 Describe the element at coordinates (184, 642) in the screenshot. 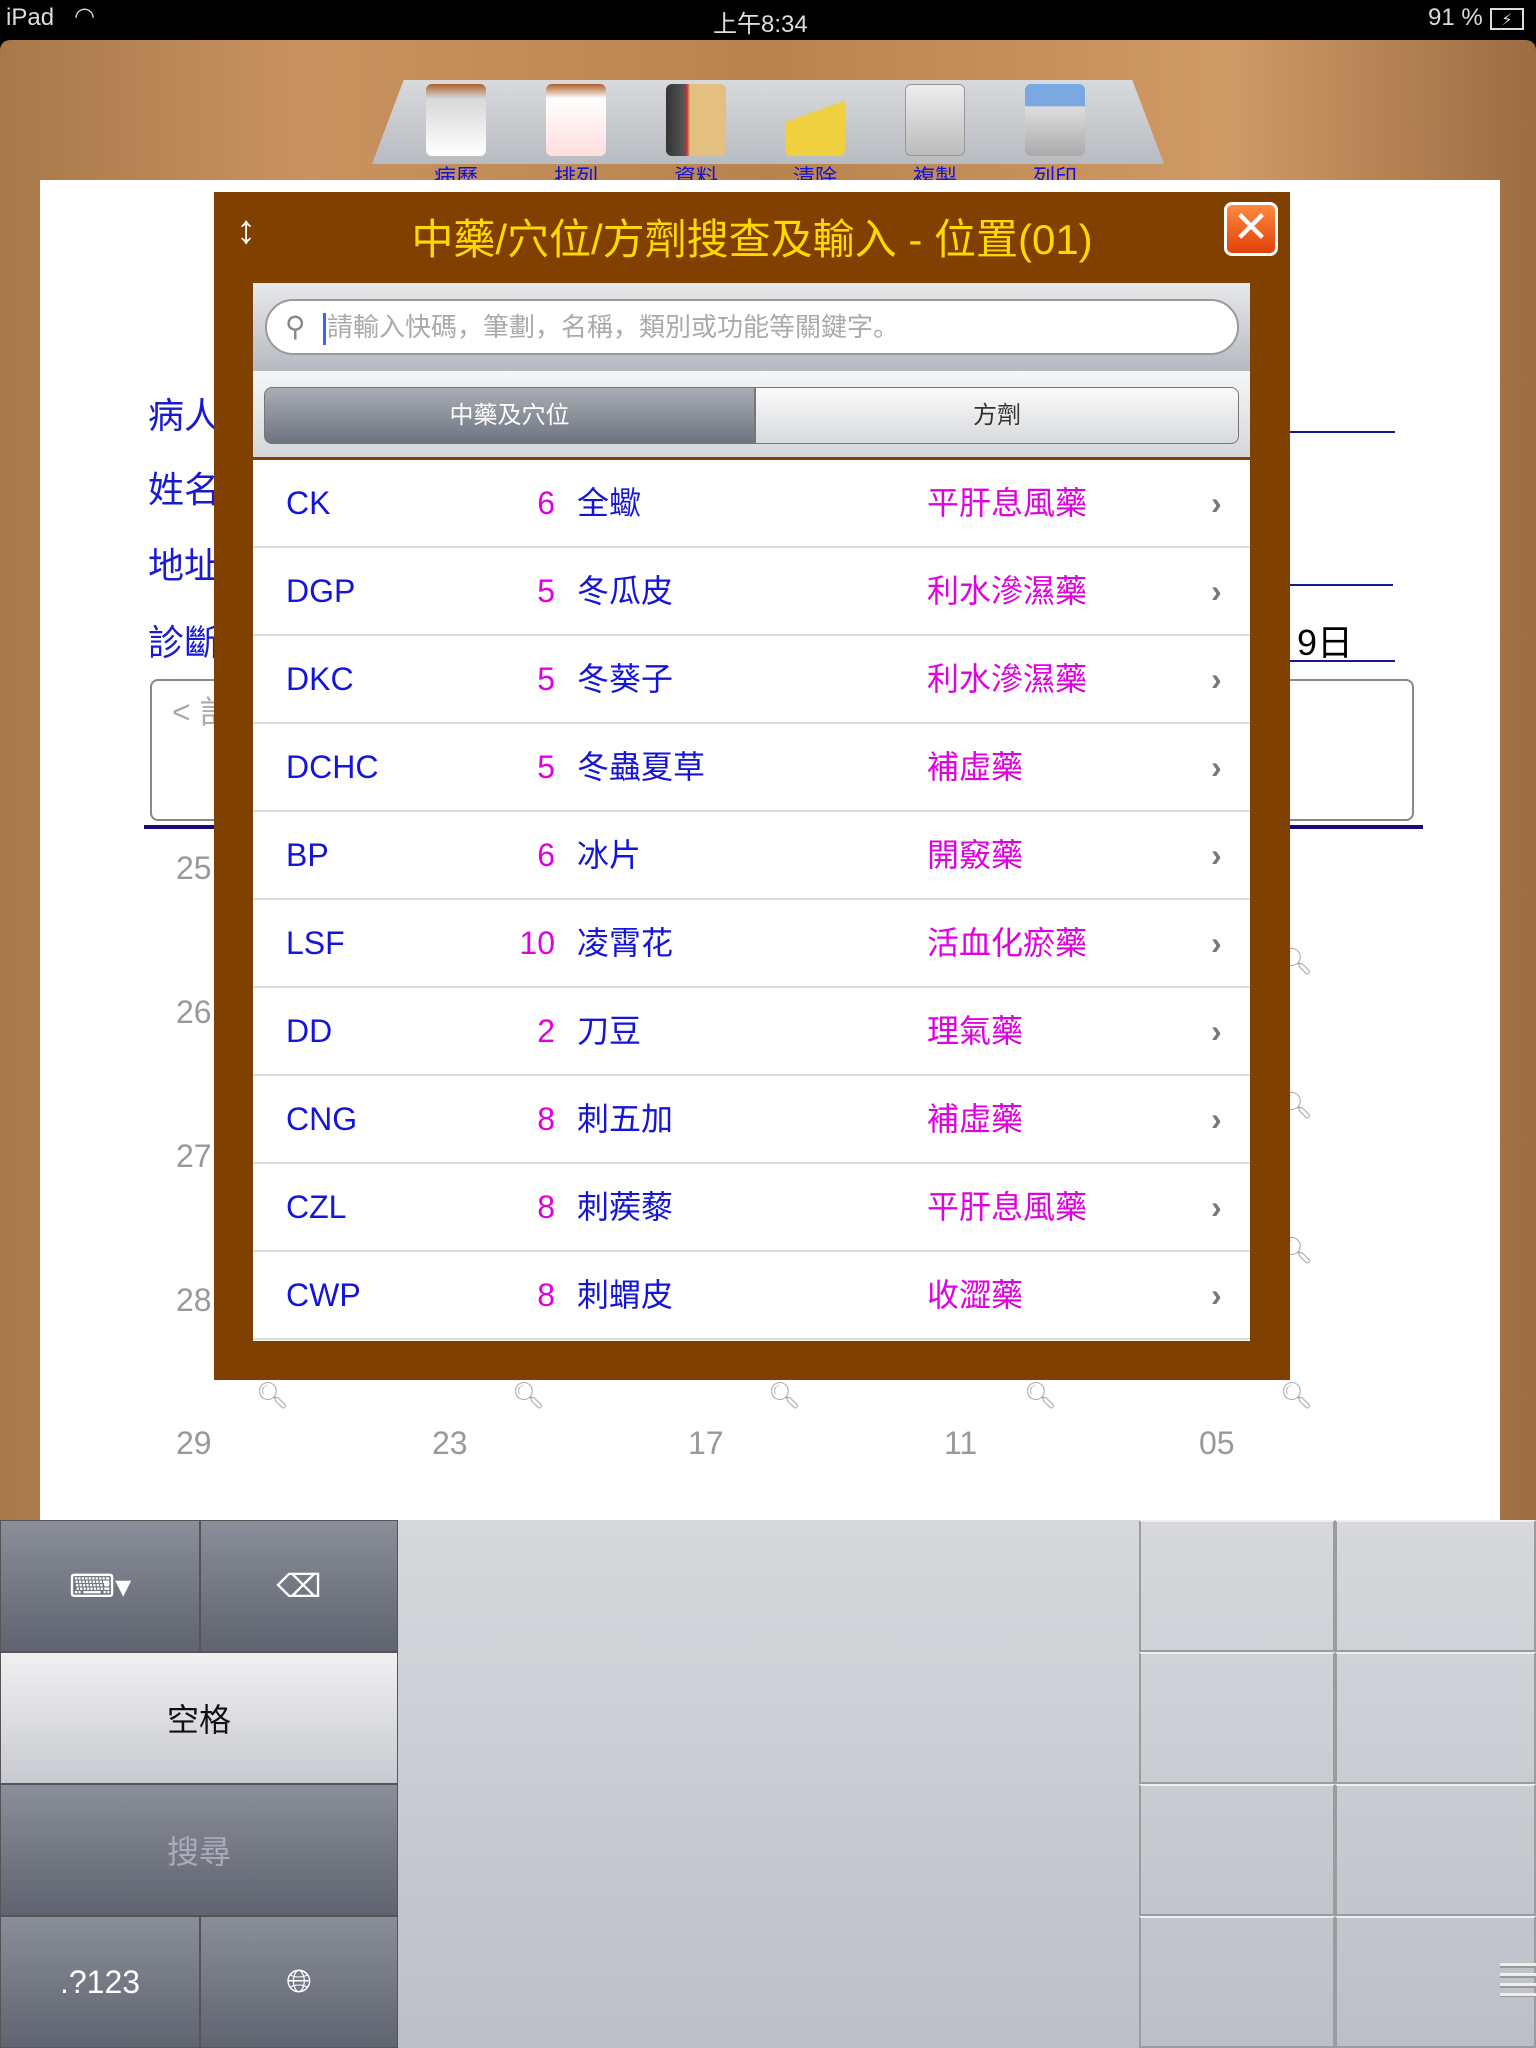

I see `label-diagnosis: 診斷` at that location.